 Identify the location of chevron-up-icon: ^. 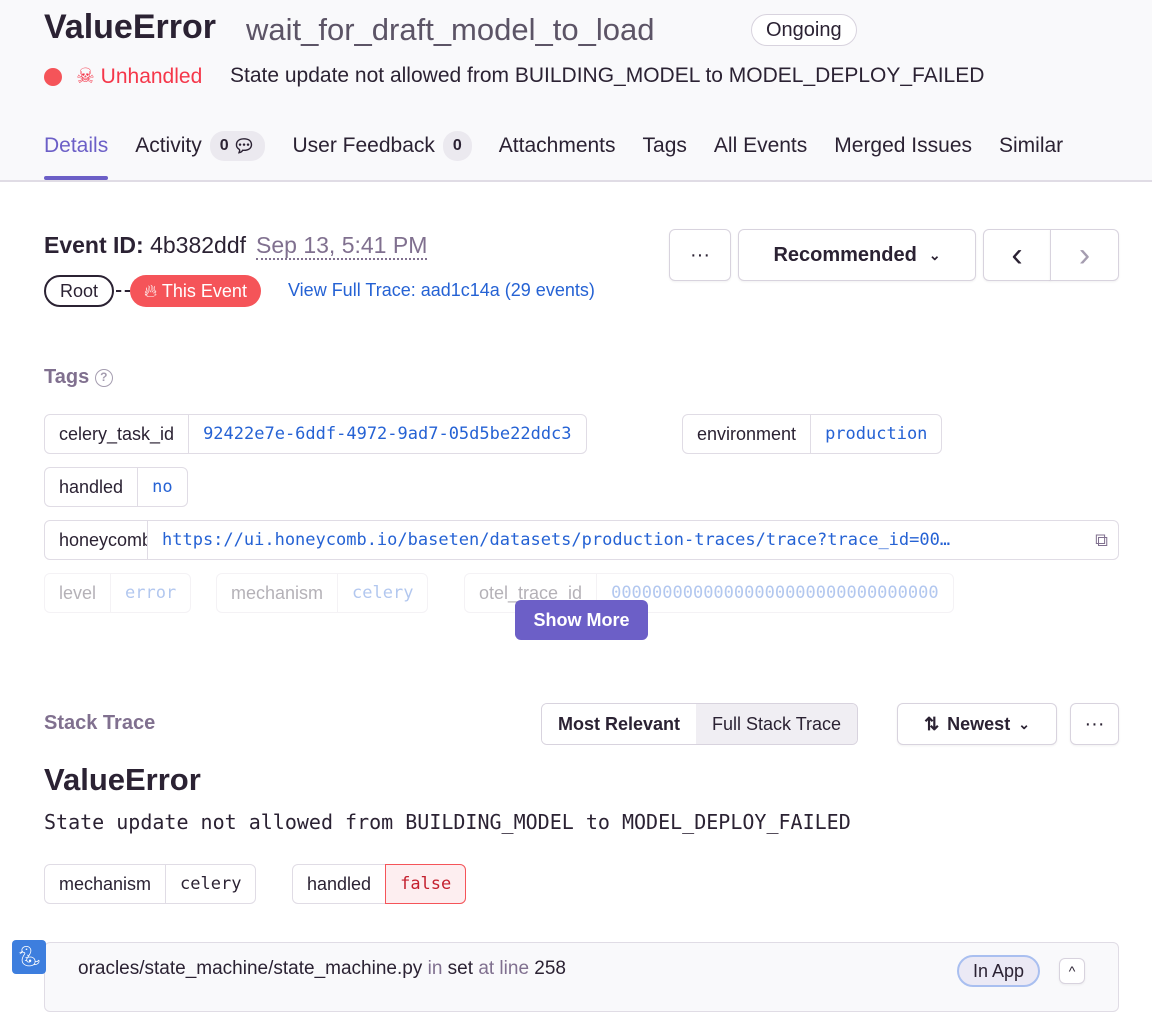
(1072, 971).